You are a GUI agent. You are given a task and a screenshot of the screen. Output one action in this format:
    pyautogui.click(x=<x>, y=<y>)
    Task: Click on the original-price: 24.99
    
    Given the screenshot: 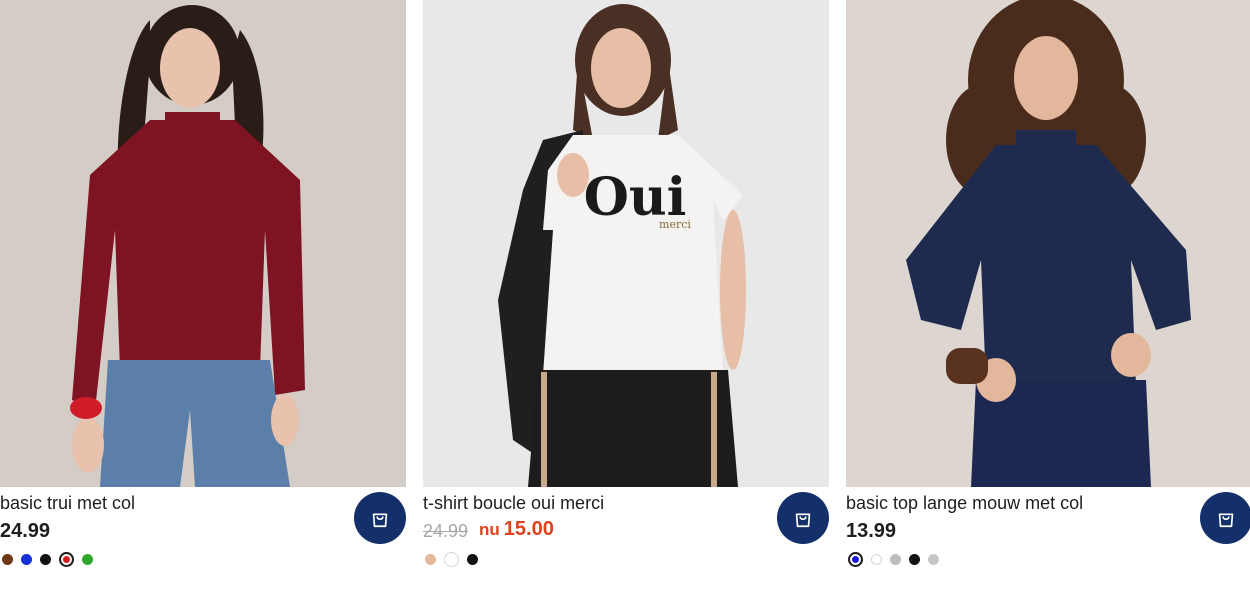 What is the action you would take?
    pyautogui.click(x=446, y=531)
    